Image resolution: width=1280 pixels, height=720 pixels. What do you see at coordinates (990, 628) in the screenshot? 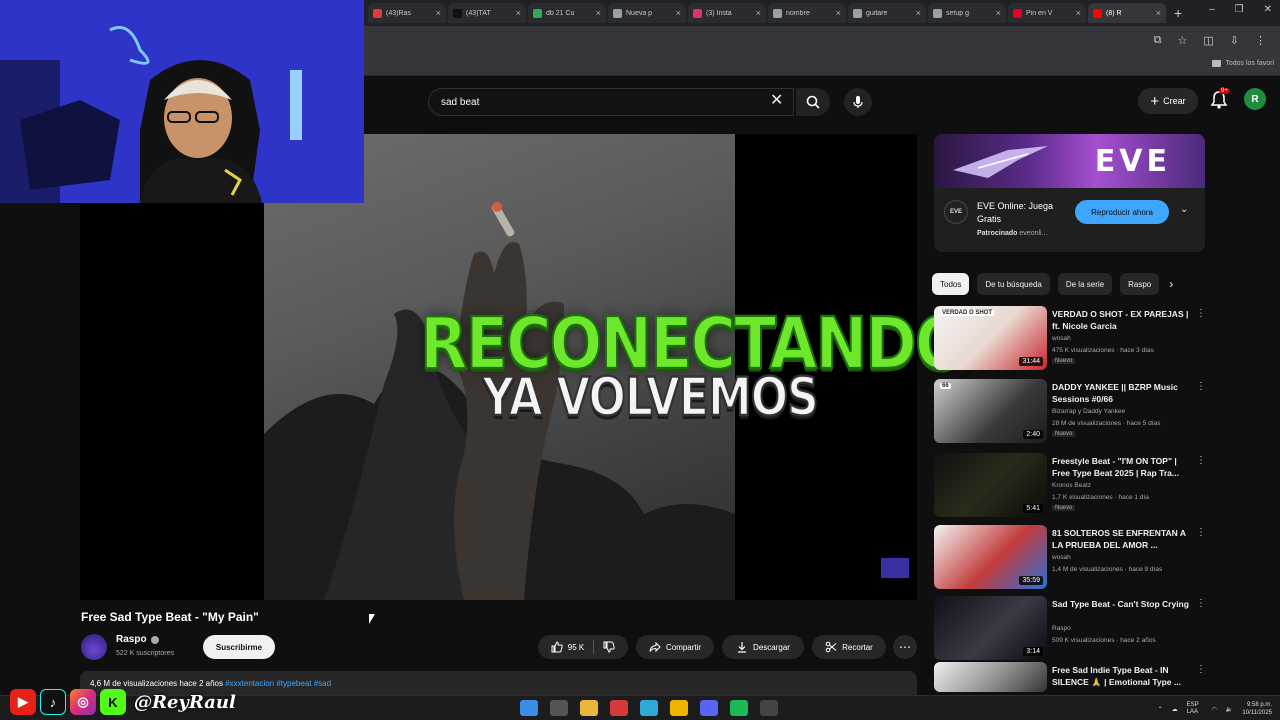
I see `video-thumbnail: 3:14` at bounding box center [990, 628].